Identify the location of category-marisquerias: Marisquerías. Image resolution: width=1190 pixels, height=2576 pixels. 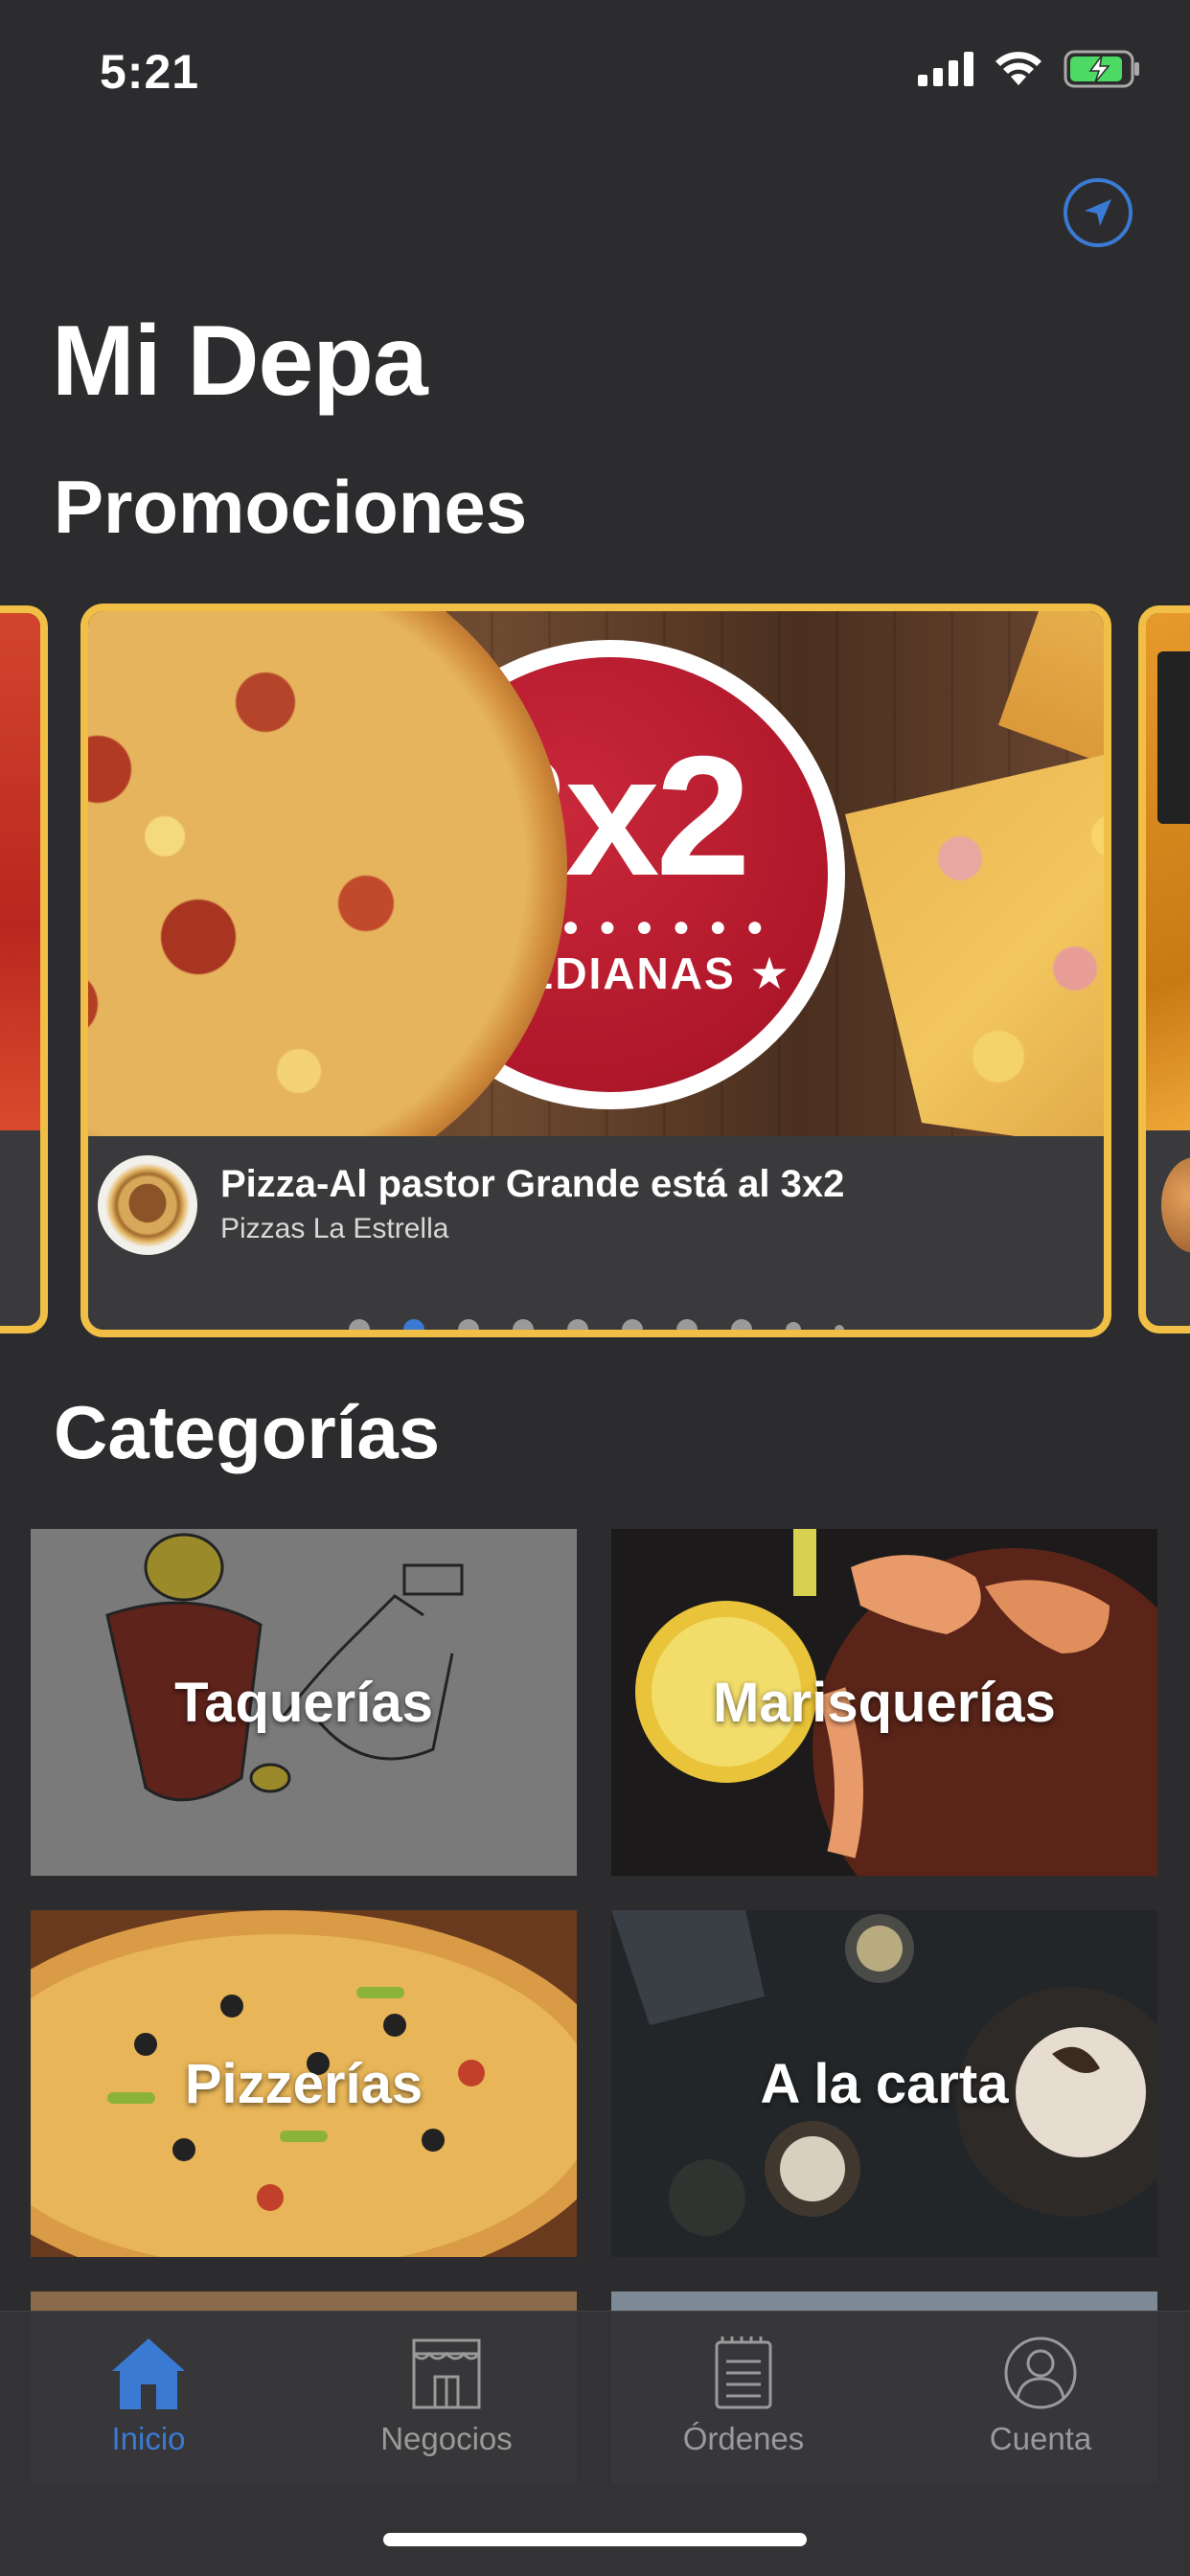
(884, 1702).